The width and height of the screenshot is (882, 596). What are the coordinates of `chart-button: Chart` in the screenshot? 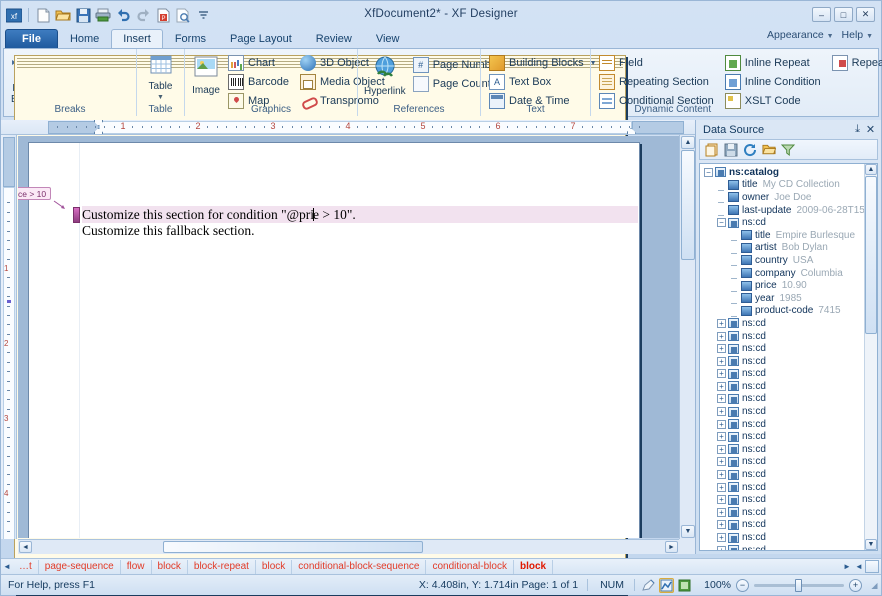 It's located at (259, 63).